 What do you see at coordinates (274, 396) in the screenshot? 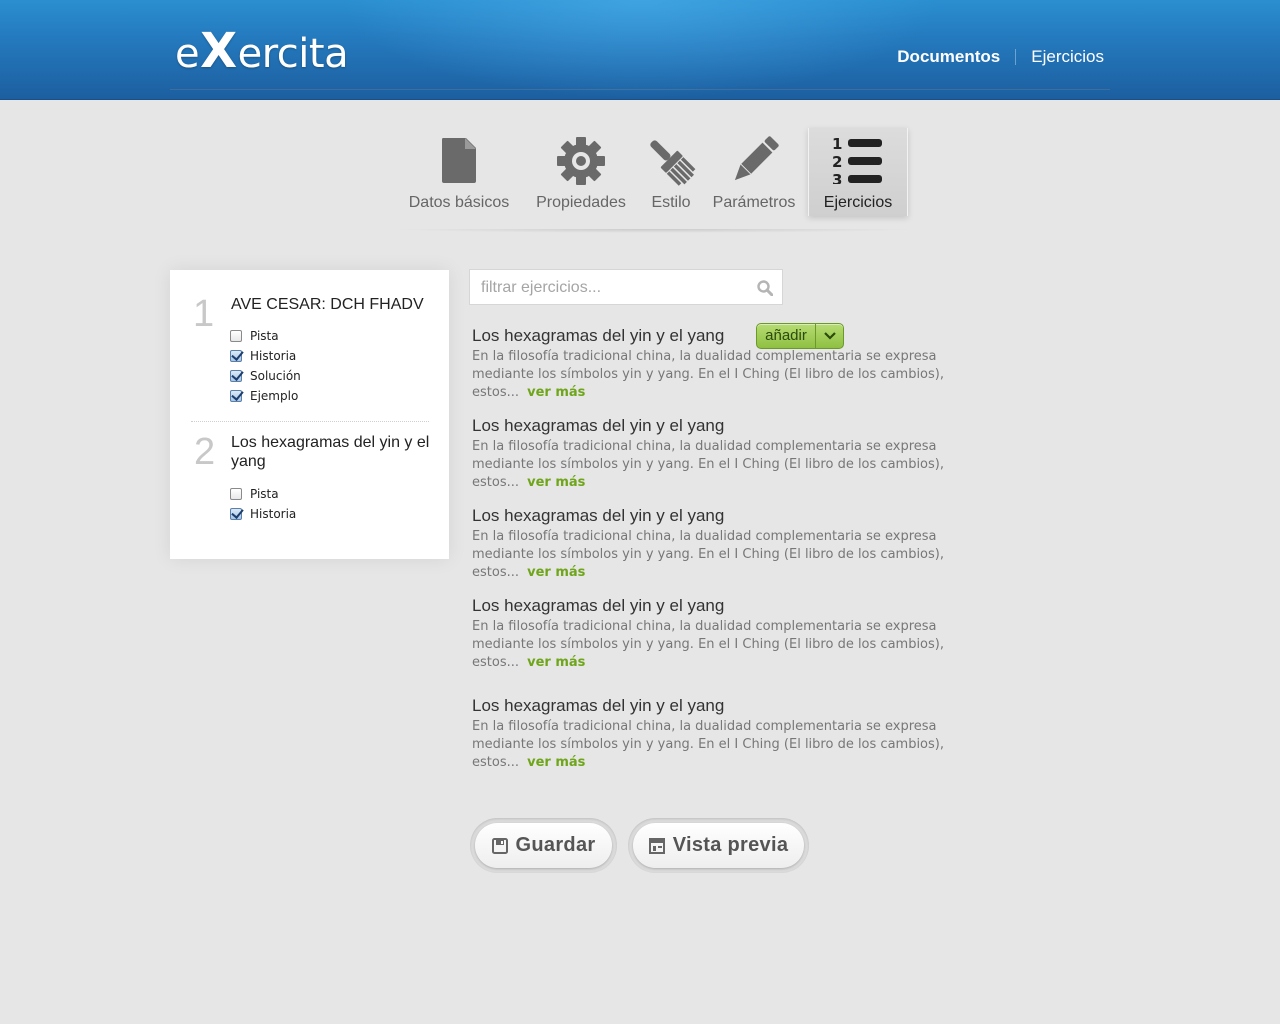
I see `option-label: Ejemplo` at bounding box center [274, 396].